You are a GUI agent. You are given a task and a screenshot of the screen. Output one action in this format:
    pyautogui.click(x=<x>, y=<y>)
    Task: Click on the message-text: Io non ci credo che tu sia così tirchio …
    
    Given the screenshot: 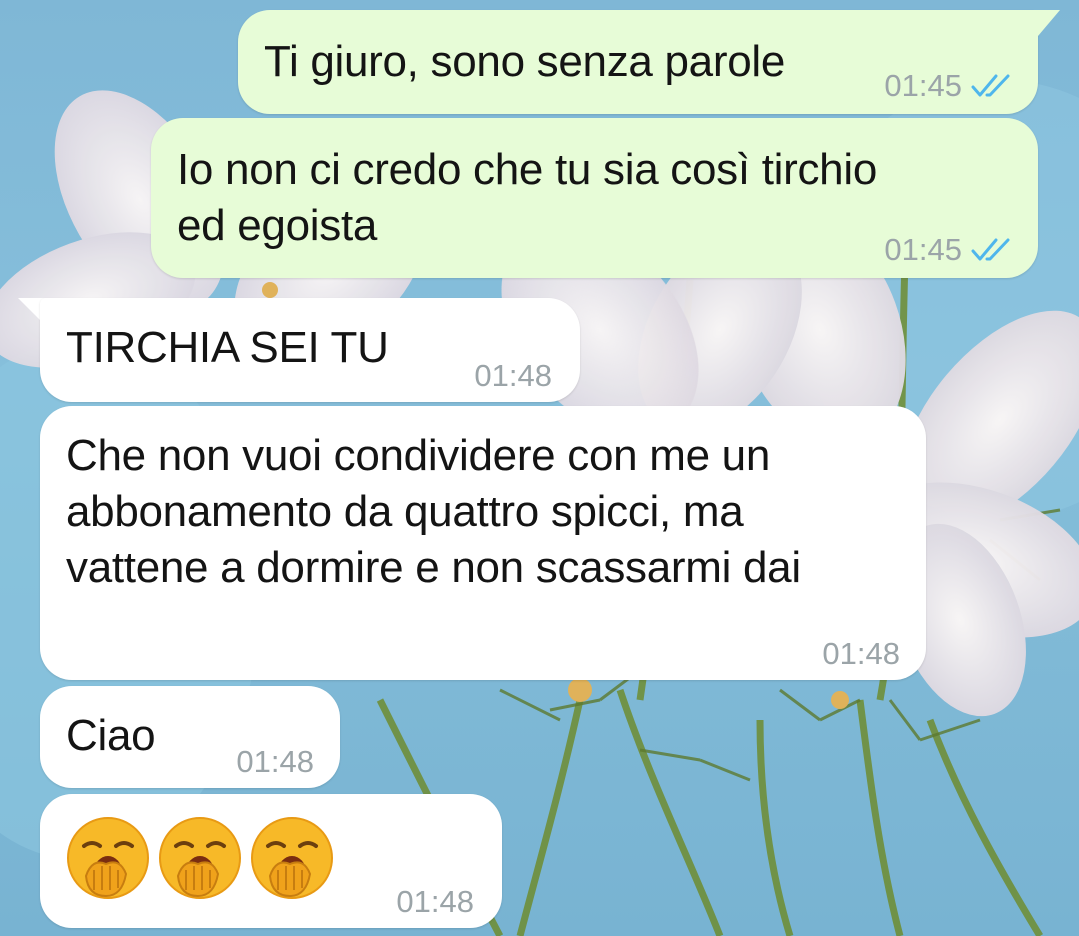 What is the action you would take?
    pyautogui.click(x=527, y=197)
    